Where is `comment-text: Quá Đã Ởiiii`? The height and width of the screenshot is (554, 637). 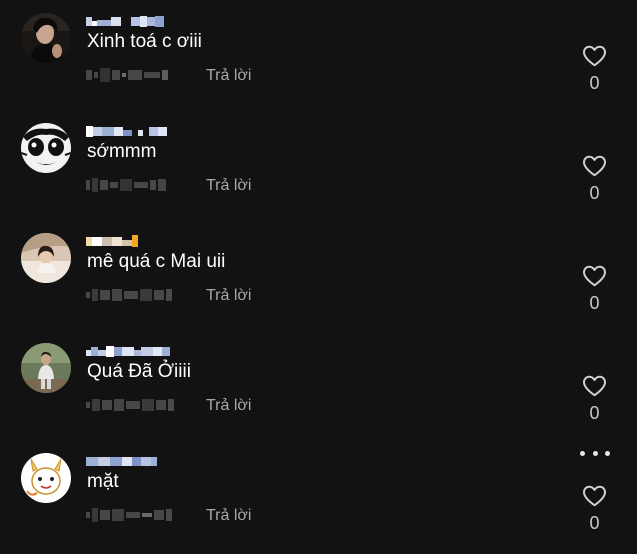
comment-text: Quá Đã Ởiiii is located at coordinates (139, 371).